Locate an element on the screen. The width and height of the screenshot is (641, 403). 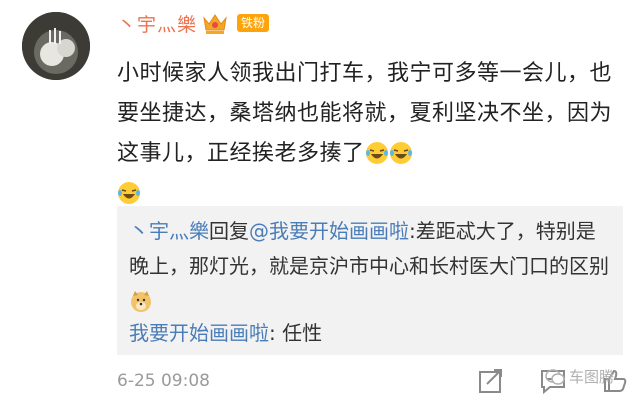
wechat-icon is located at coordinates (555, 376).